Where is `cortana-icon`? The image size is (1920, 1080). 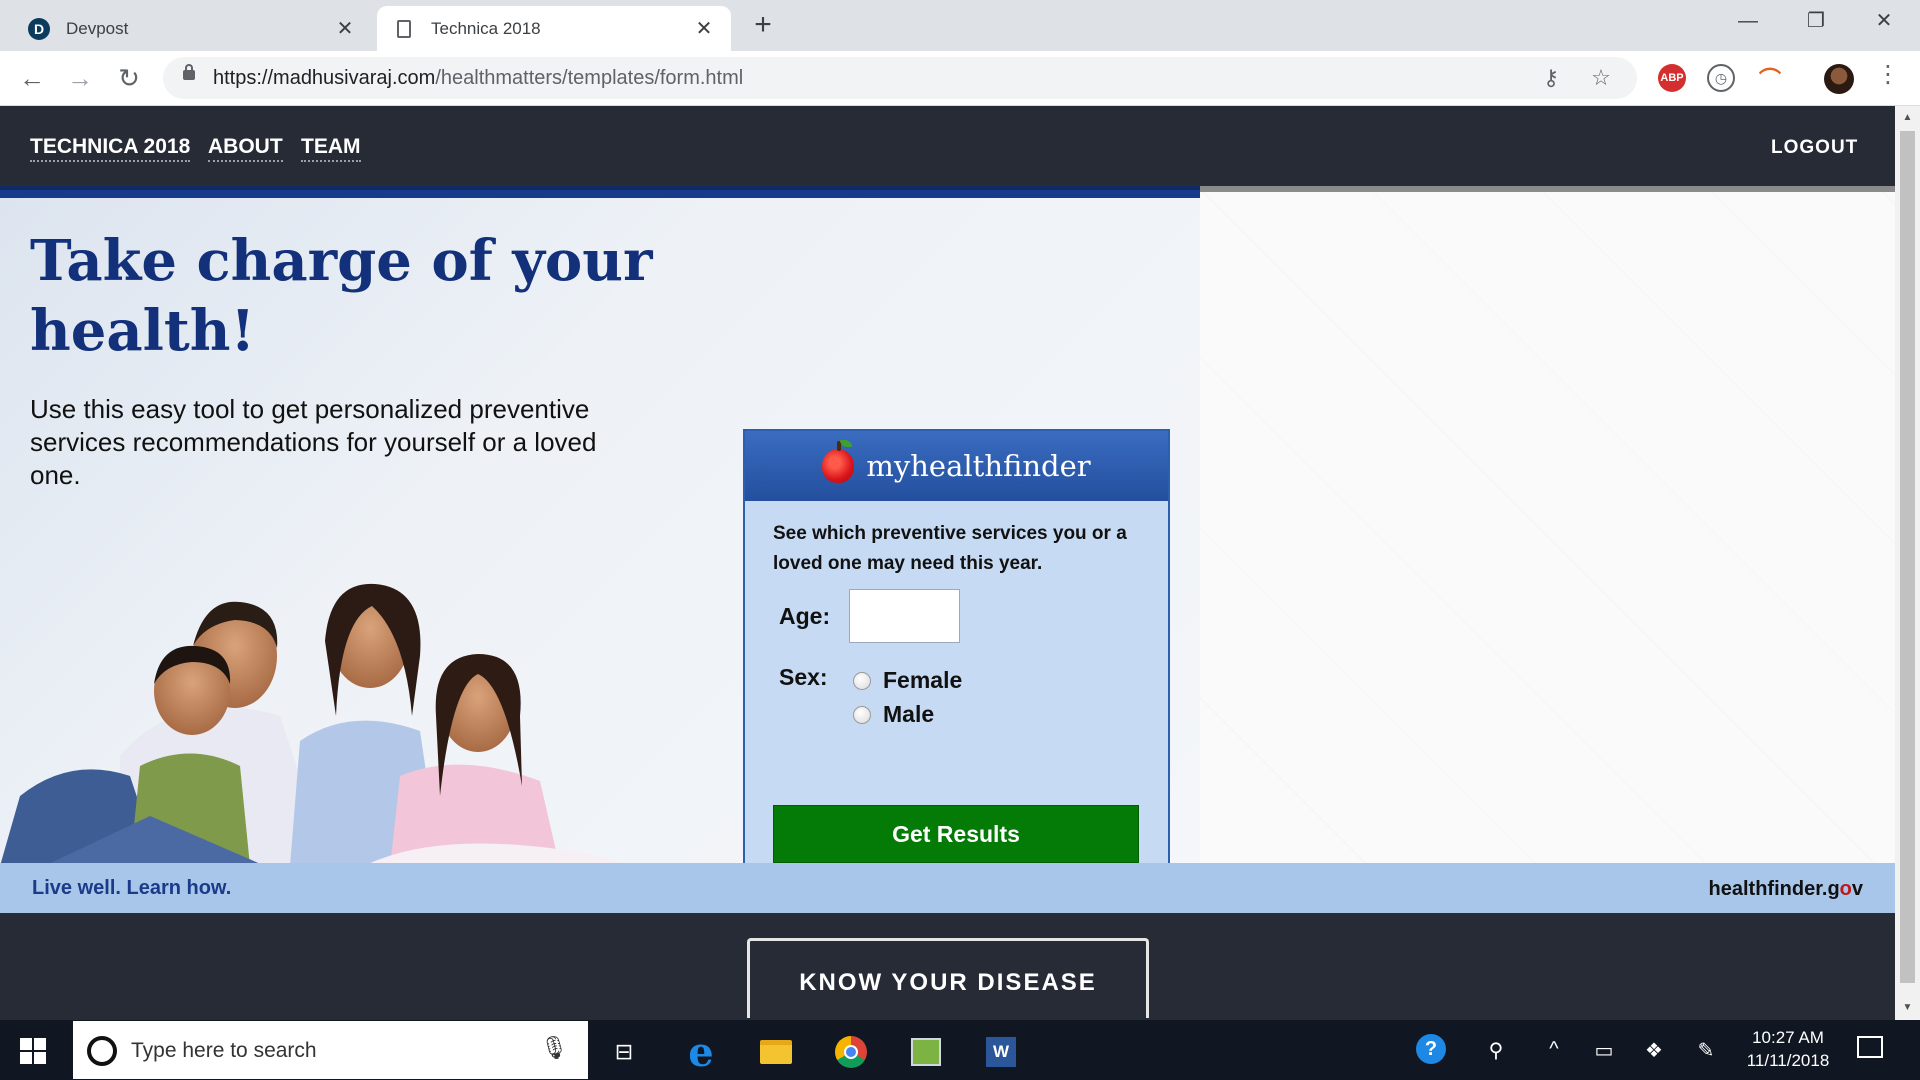 cortana-icon is located at coordinates (102, 1051).